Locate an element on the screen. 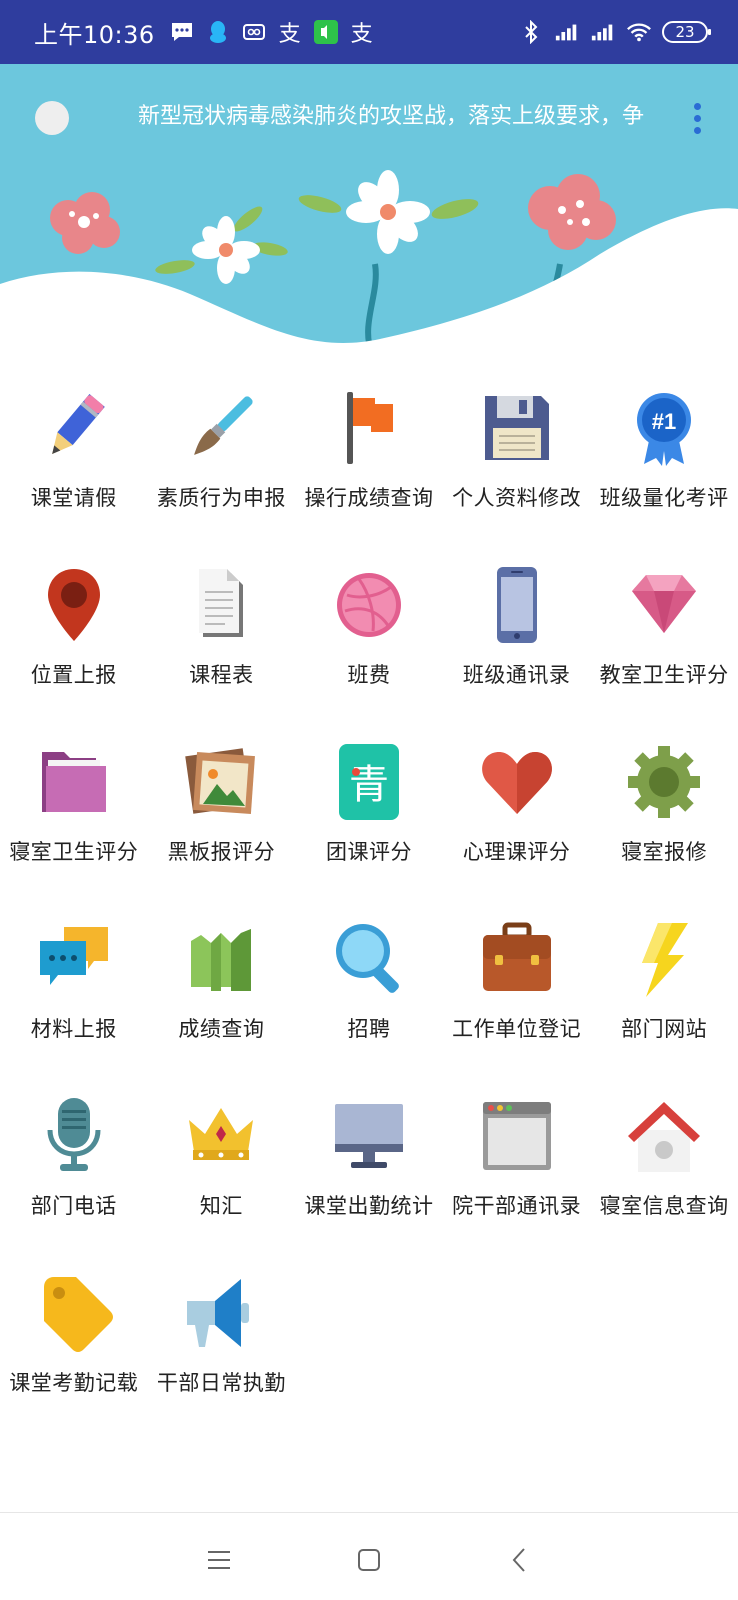 The width and height of the screenshot is (738, 1600). smartphone-icon is located at coordinates (516, 605).